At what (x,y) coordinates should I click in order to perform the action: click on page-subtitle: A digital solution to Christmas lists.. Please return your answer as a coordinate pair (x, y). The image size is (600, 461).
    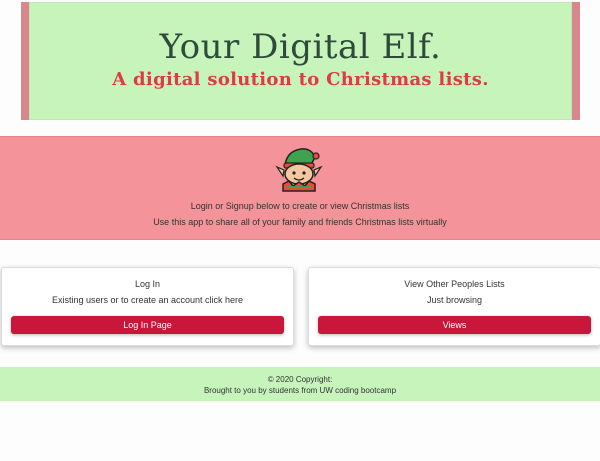
    Looking at the image, I should click on (300, 79).